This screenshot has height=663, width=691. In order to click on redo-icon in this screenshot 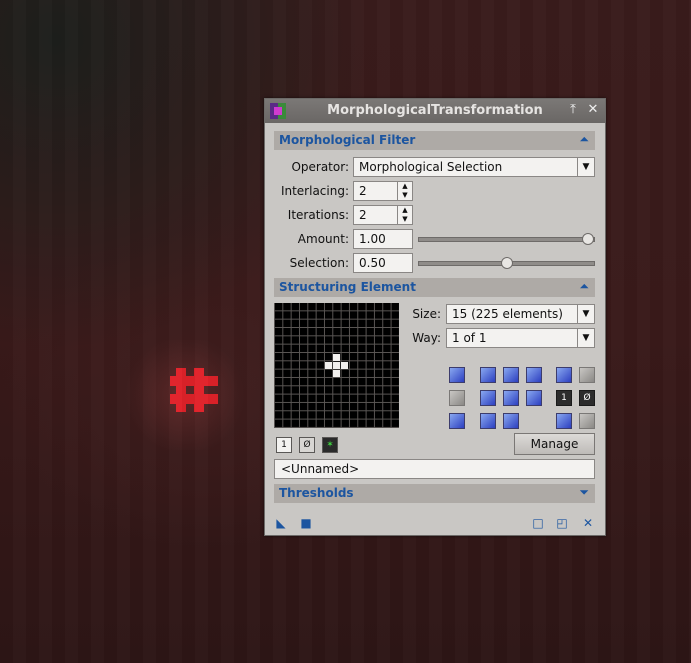, I will do `click(457, 398)`.